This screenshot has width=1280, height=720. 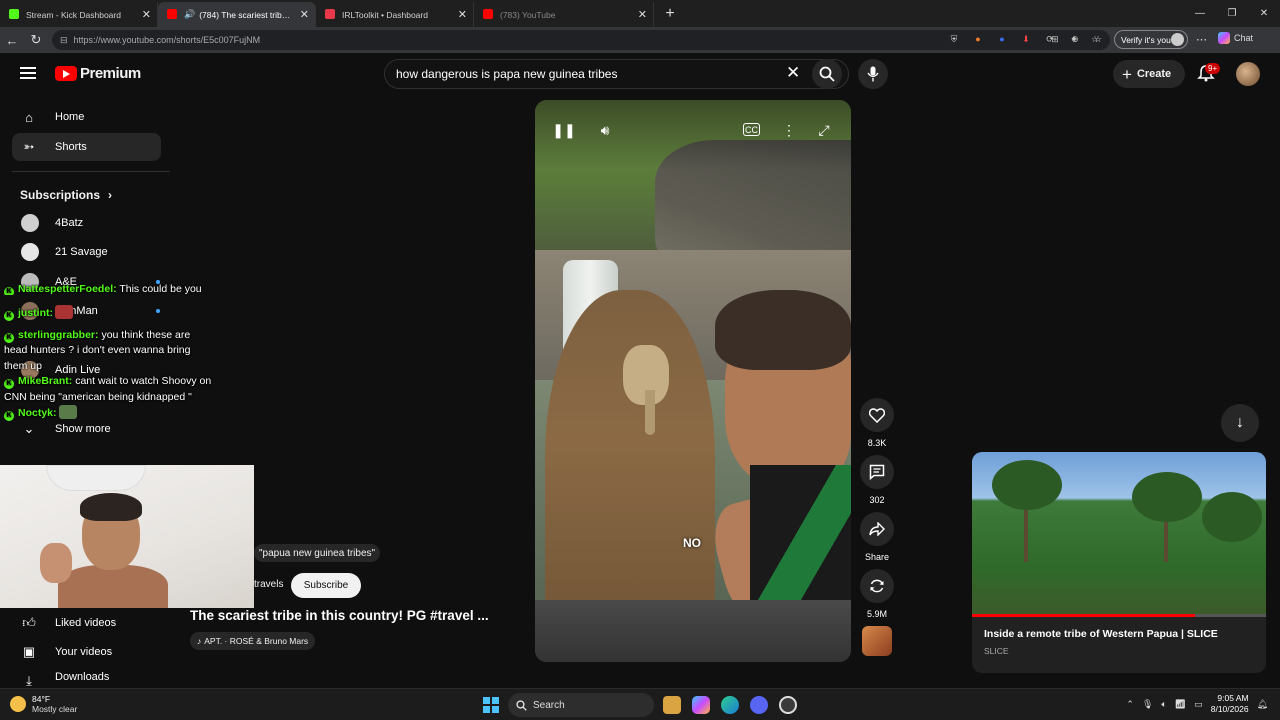 What do you see at coordinates (1248, 74) in the screenshot?
I see `account-avatar` at bounding box center [1248, 74].